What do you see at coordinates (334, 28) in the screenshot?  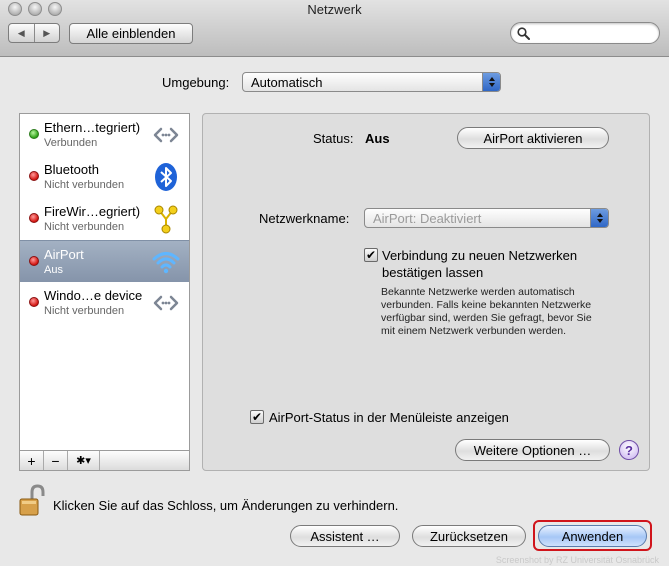 I see `title-bar: Netzwerk ◀ ▶ Alle einblenden` at bounding box center [334, 28].